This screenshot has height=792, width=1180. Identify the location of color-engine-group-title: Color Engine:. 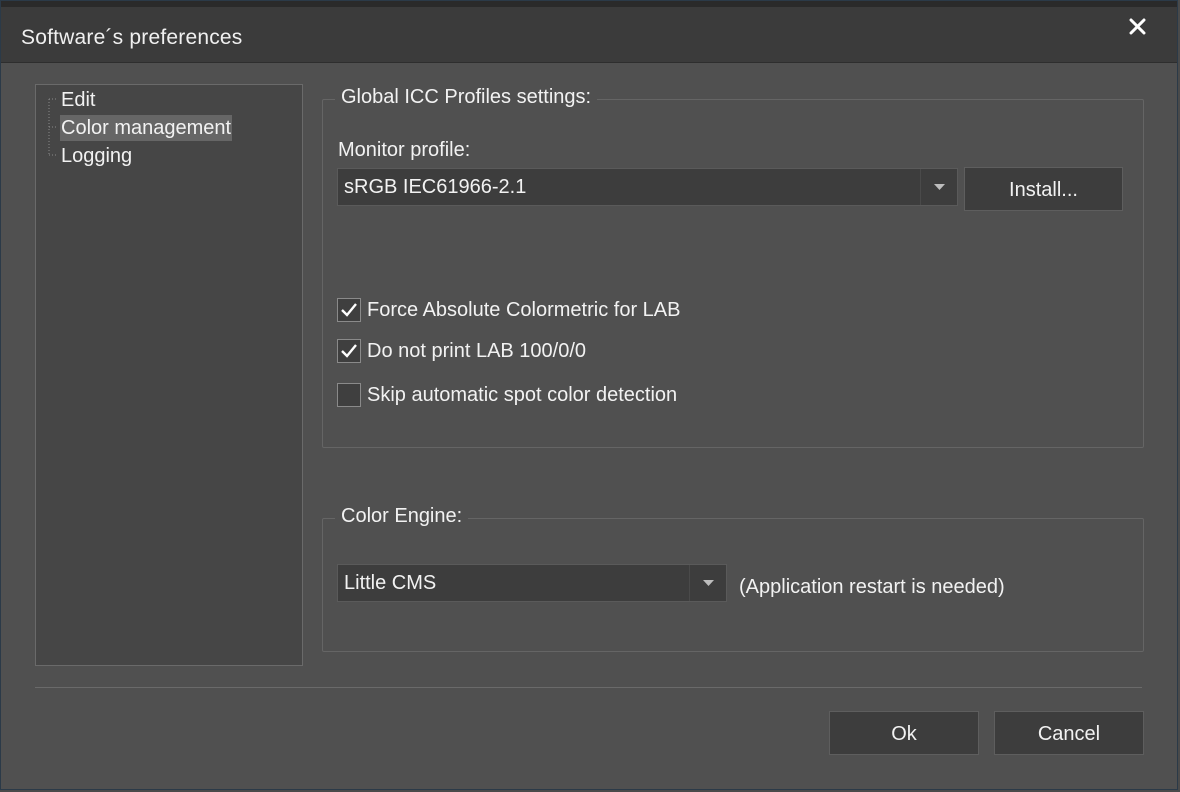
(402, 516).